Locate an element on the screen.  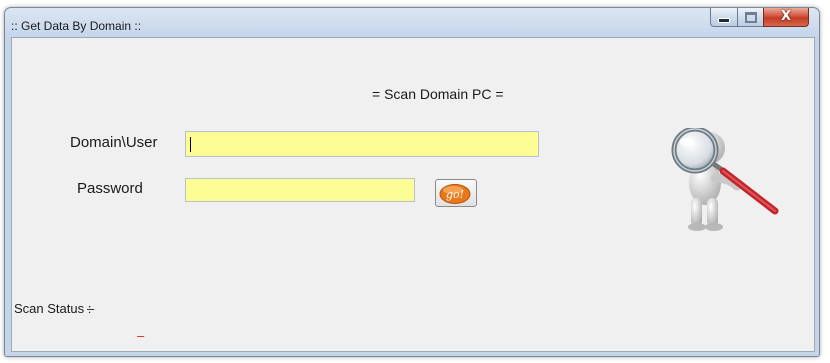
page-title: = Scan Domain PC = is located at coordinates (438, 94).